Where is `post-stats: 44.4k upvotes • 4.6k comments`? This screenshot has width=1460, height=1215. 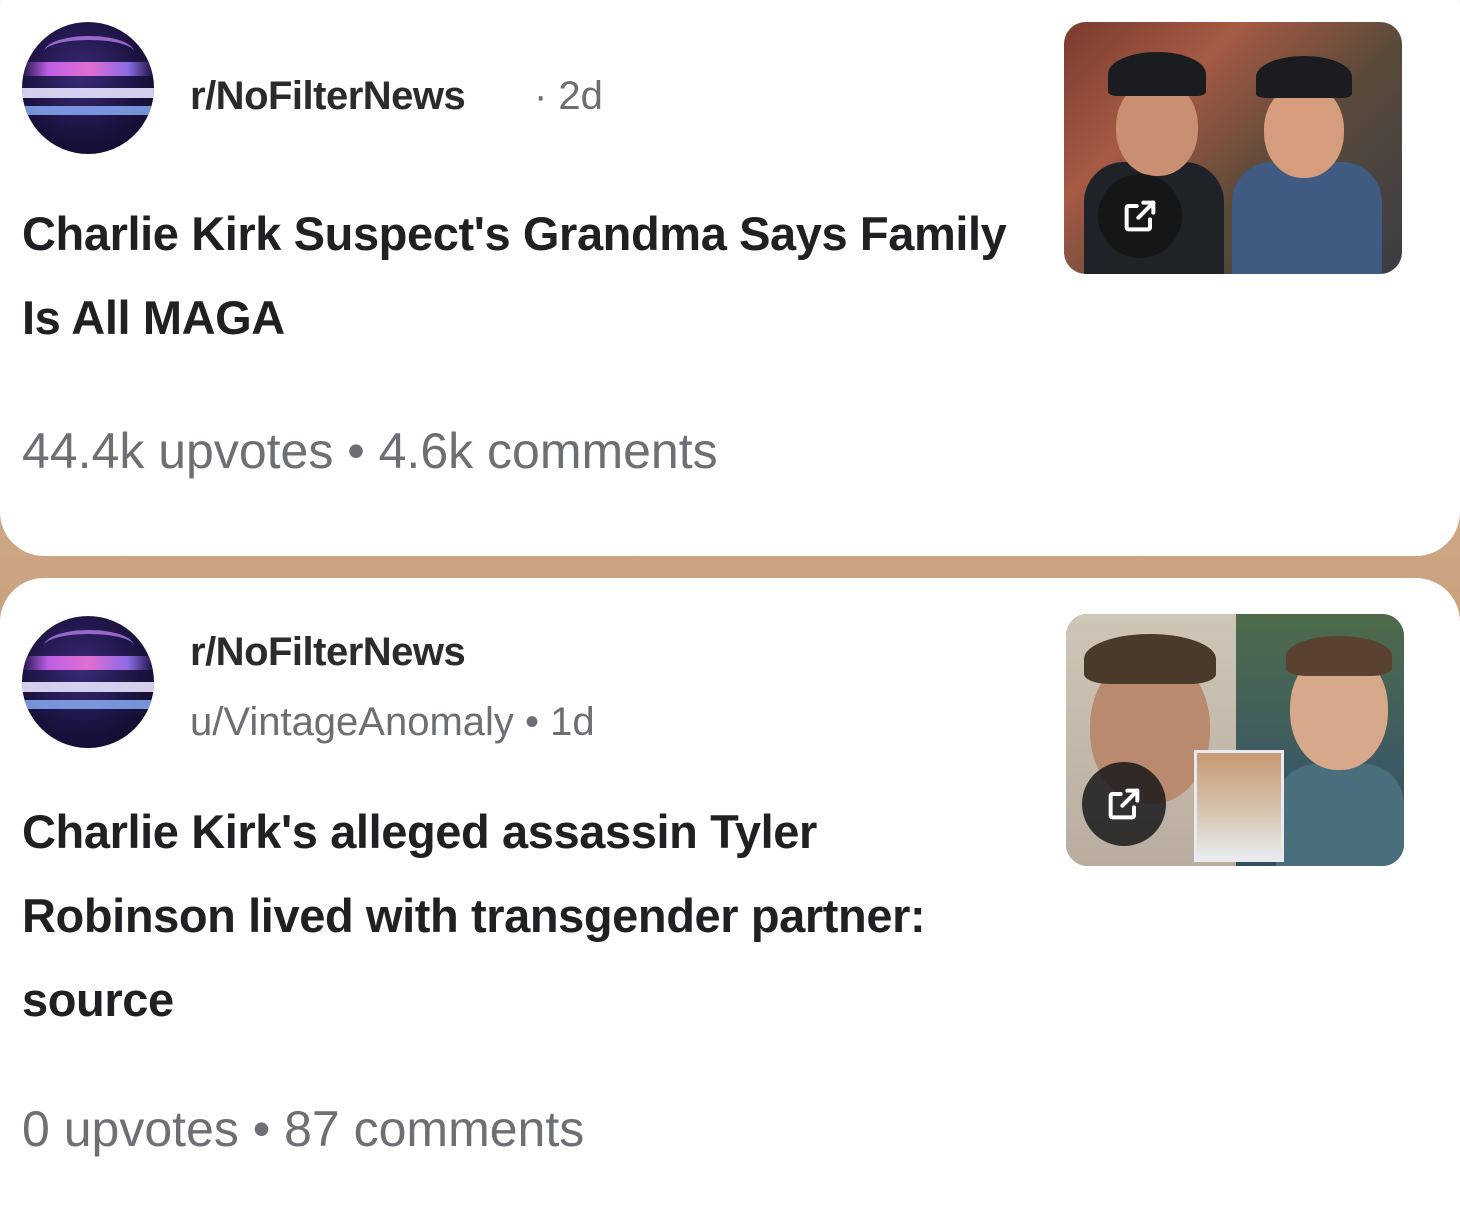 post-stats: 44.4k upvotes • 4.6k comments is located at coordinates (370, 451).